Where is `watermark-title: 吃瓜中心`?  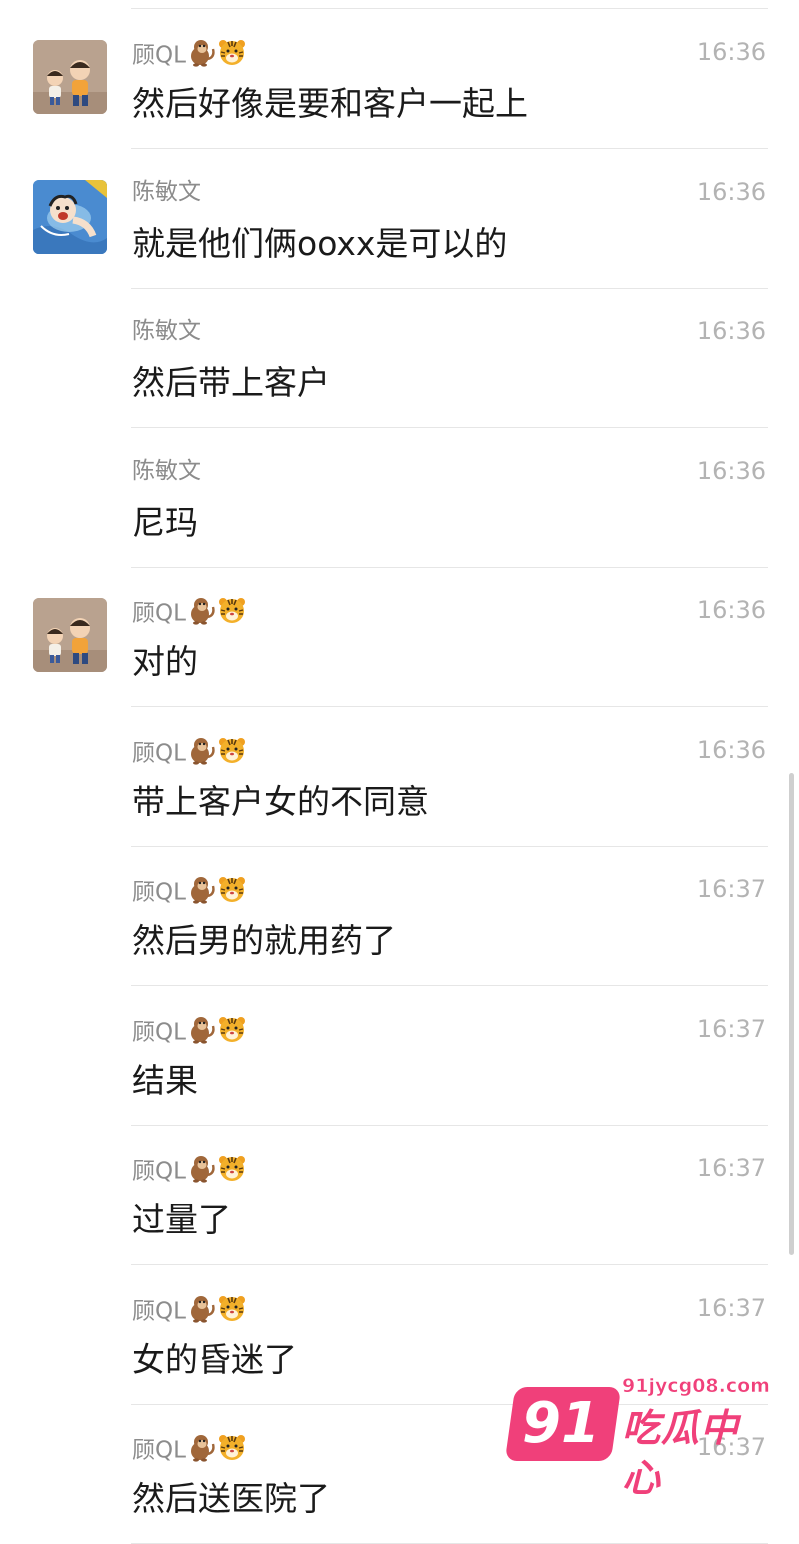
watermark-title: 吃瓜中心 is located at coordinates (681, 1453).